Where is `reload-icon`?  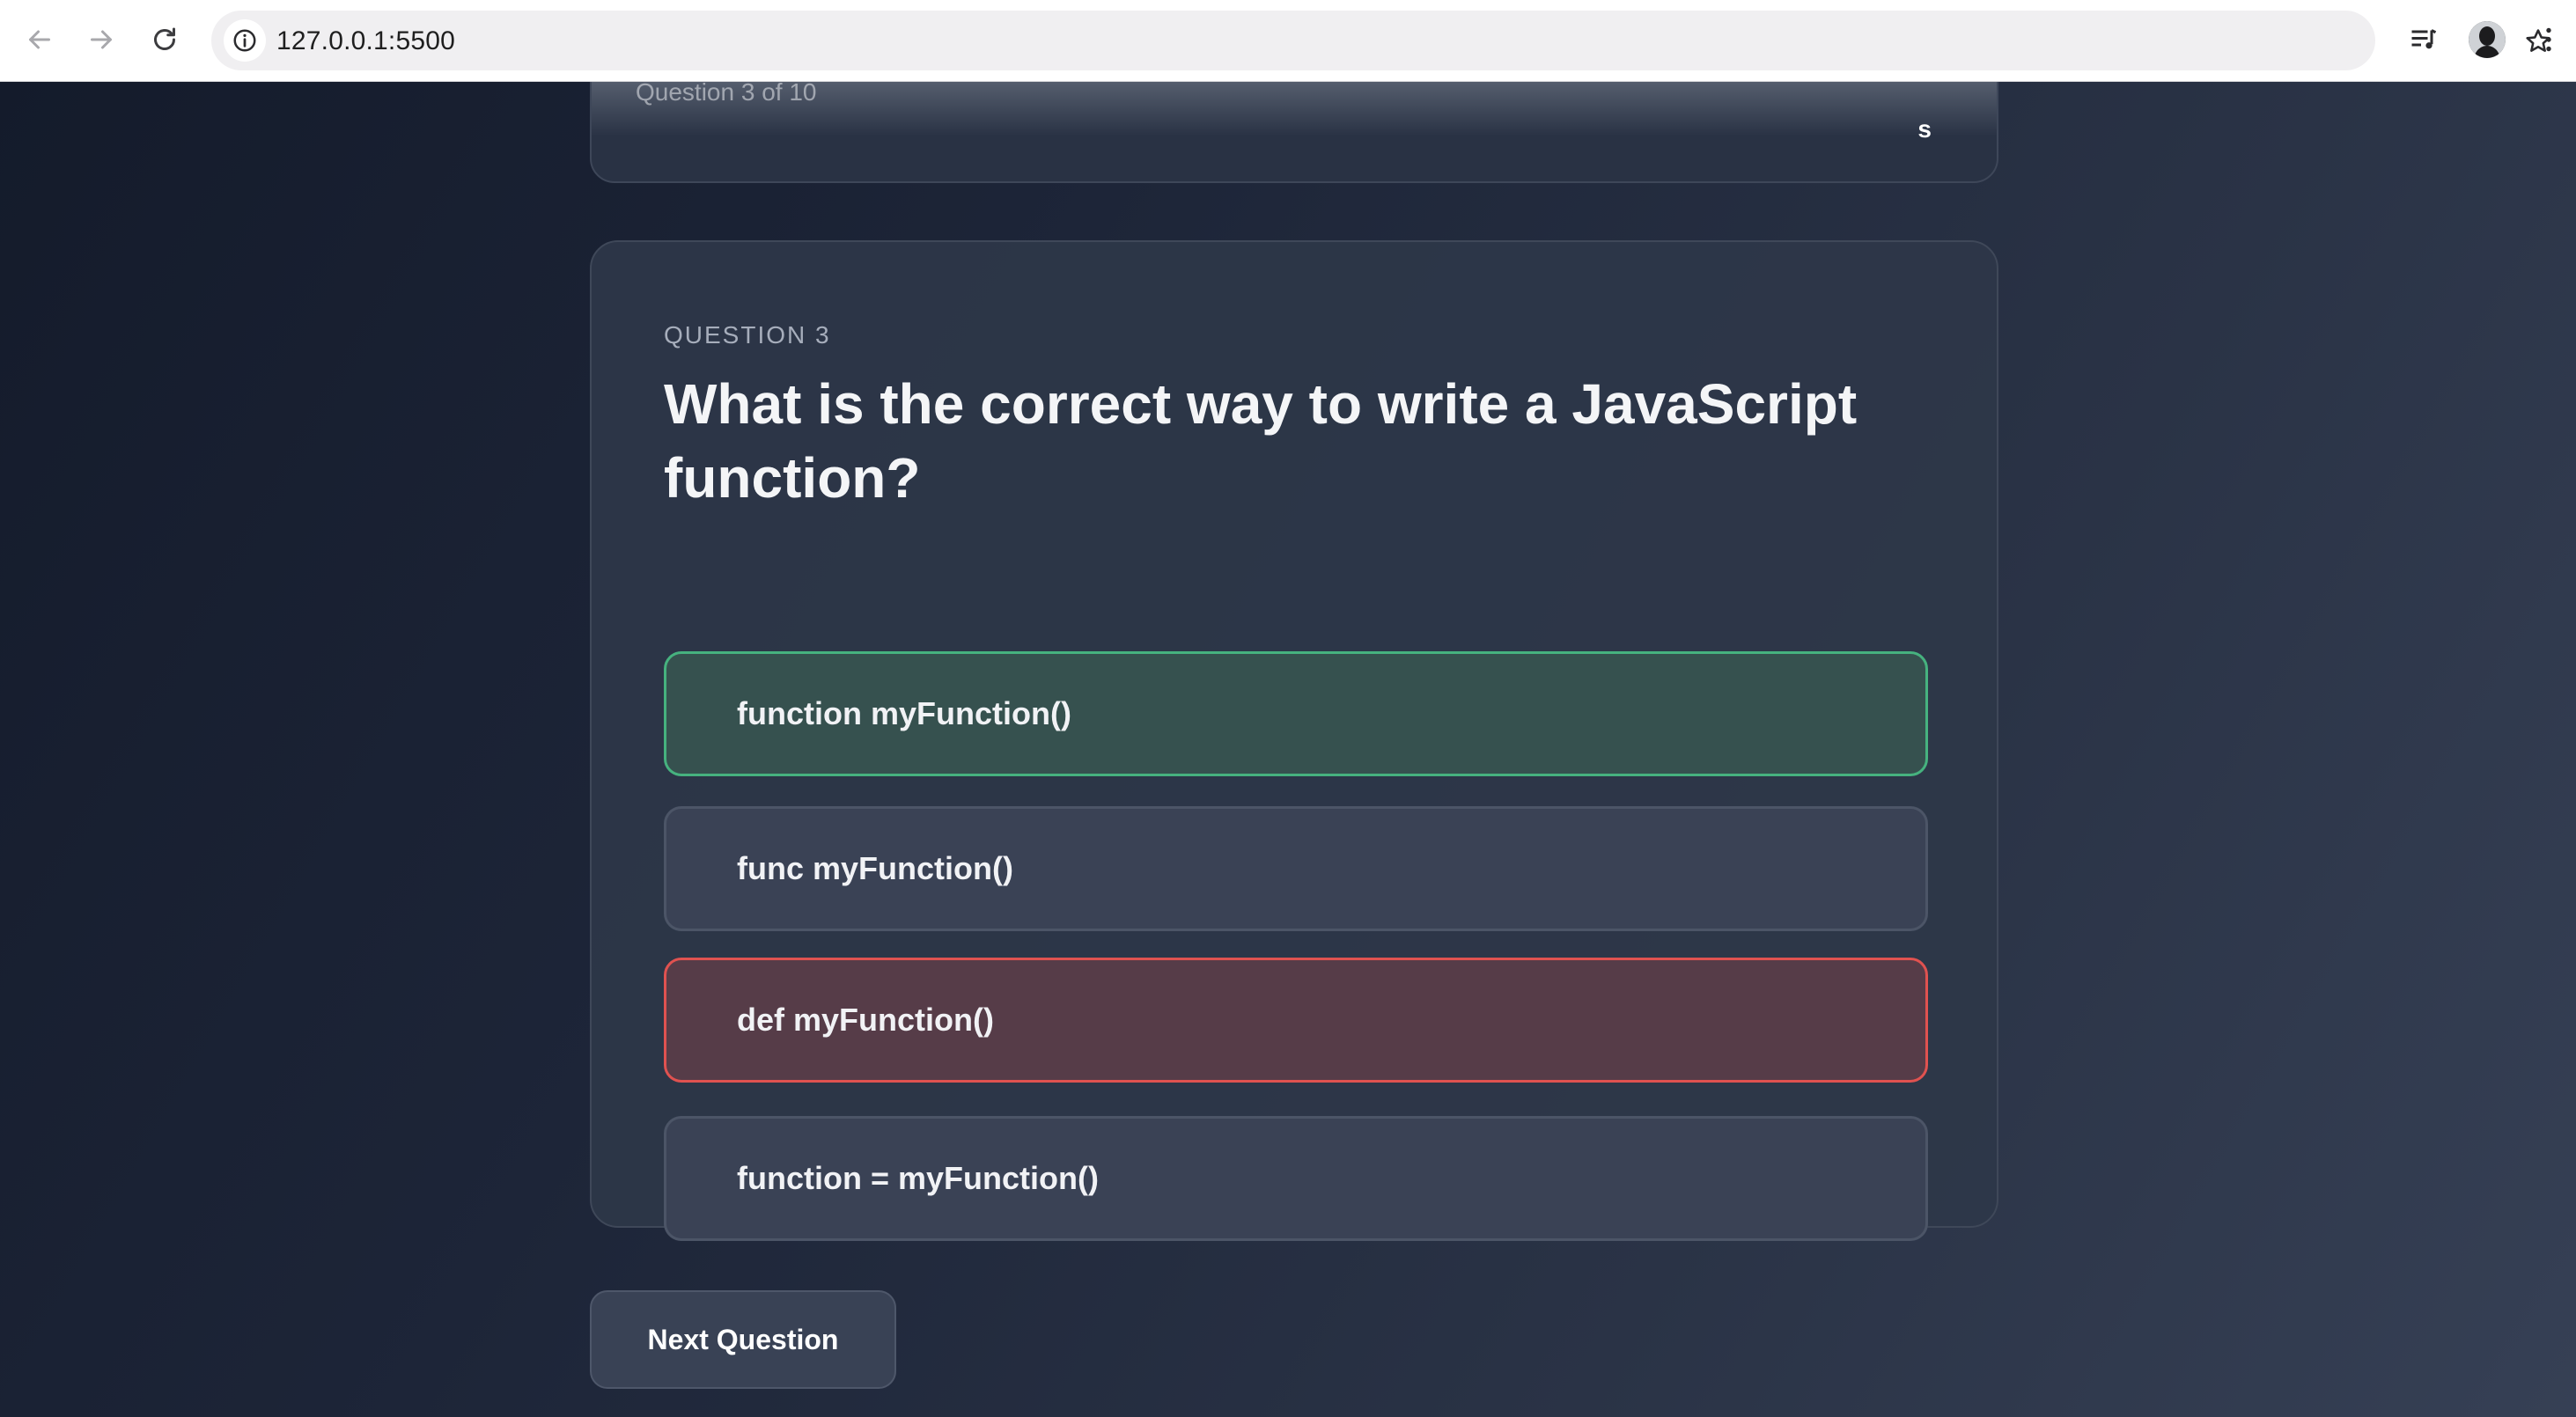 reload-icon is located at coordinates (164, 38).